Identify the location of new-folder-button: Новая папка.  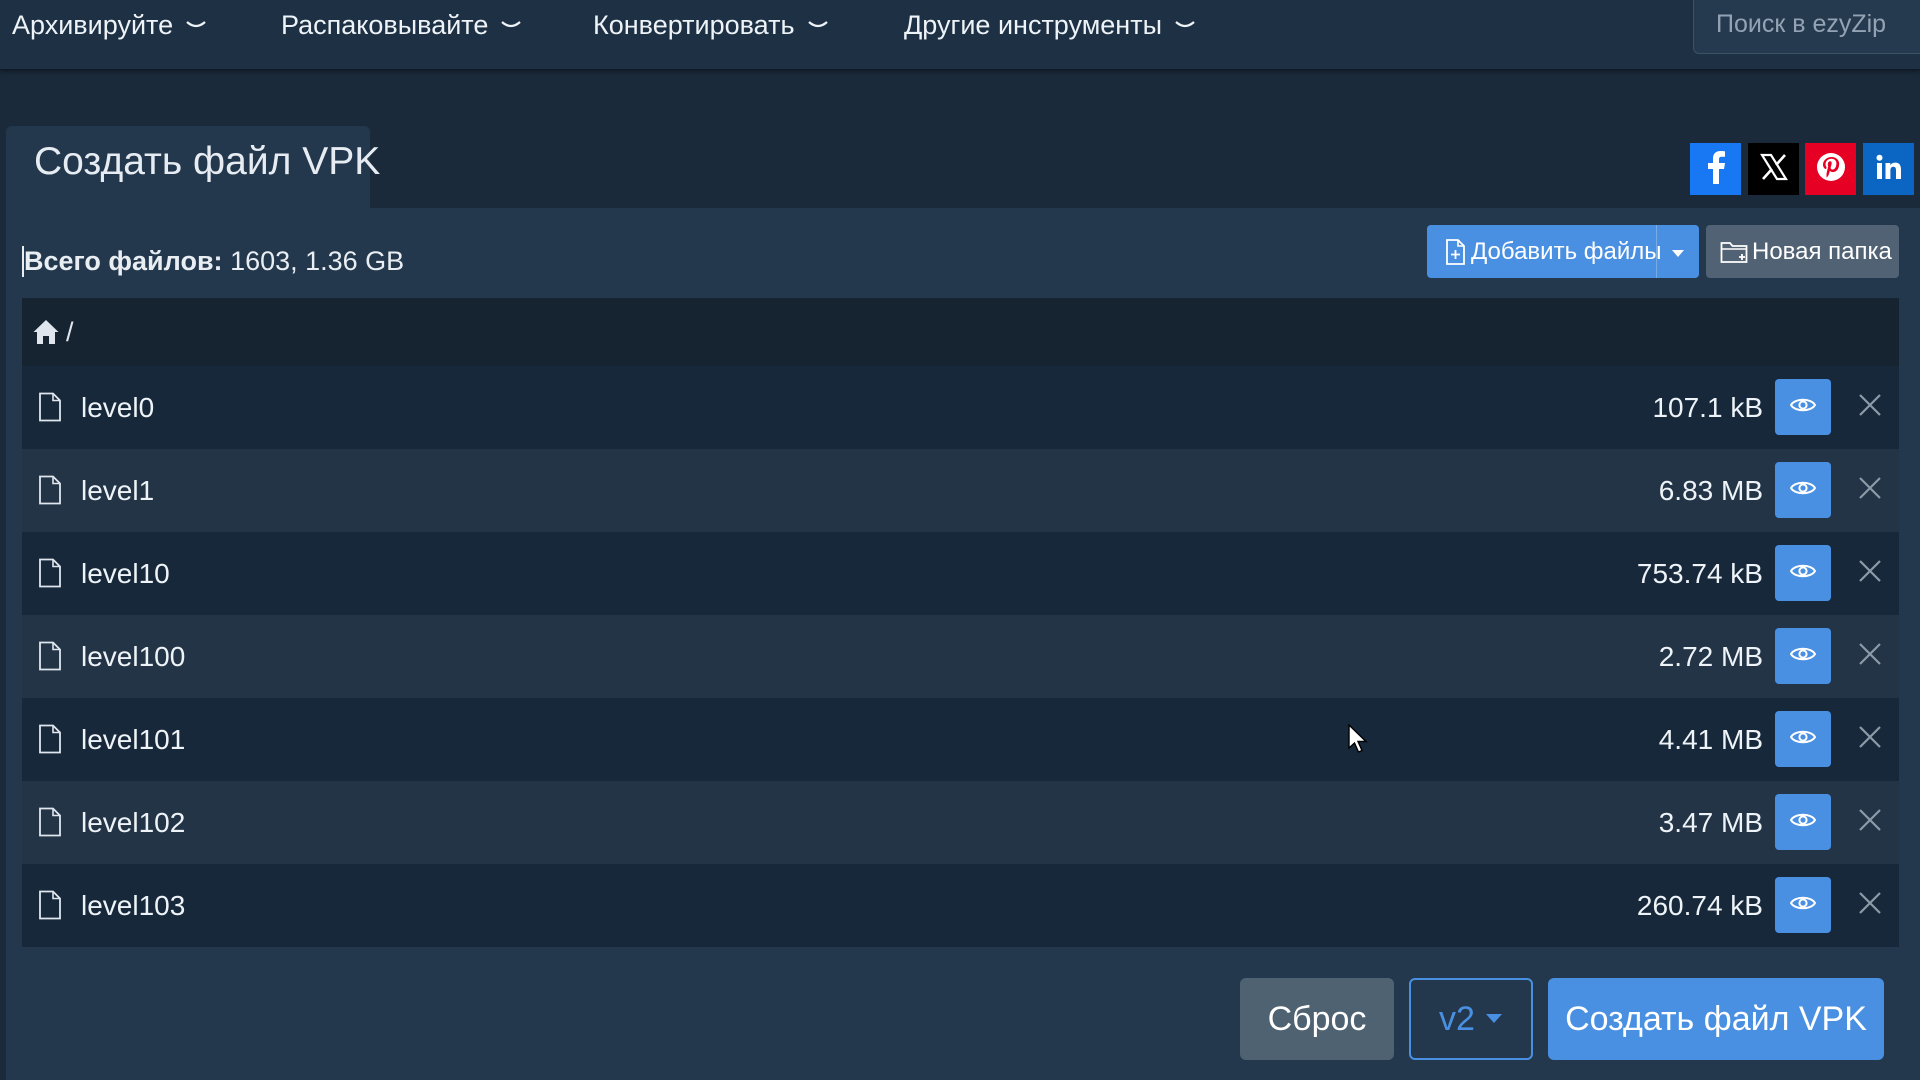
(1802, 251).